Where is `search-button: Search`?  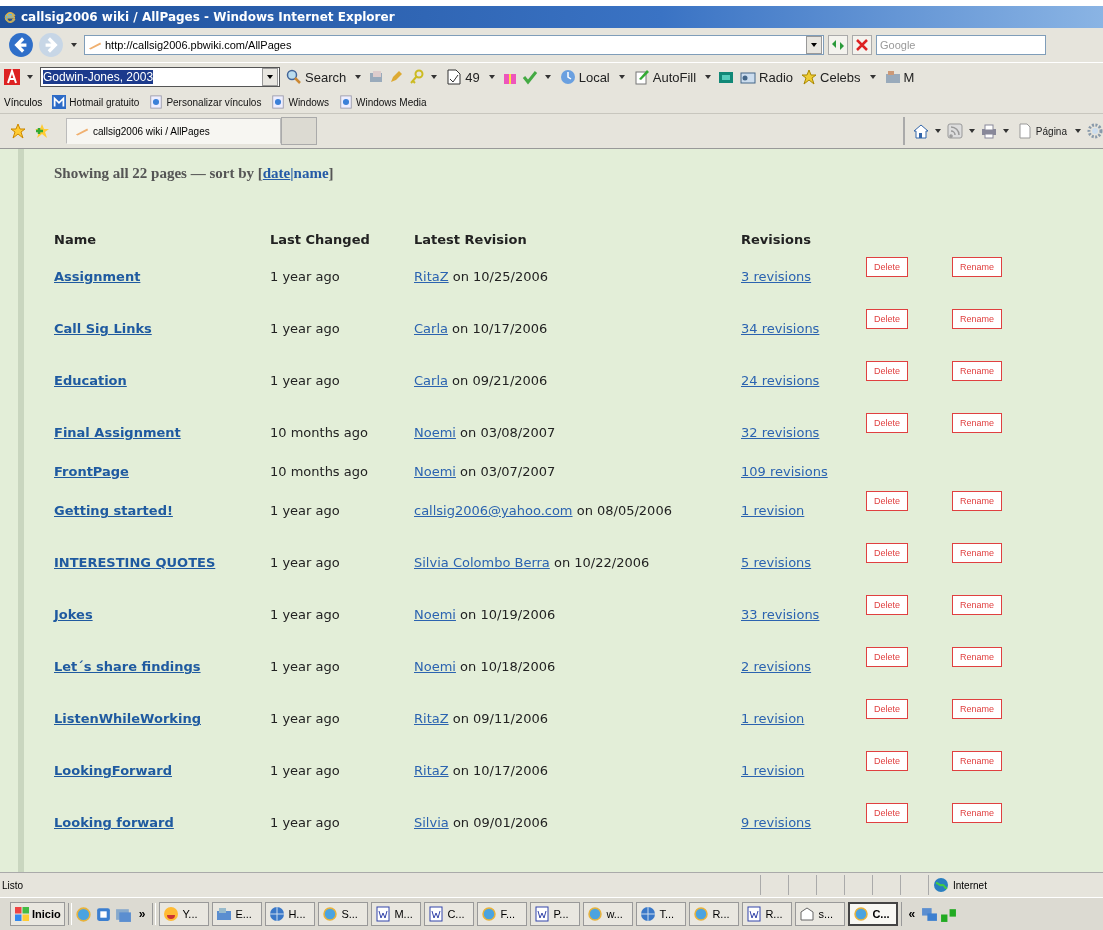
search-button: Search is located at coordinates (316, 77).